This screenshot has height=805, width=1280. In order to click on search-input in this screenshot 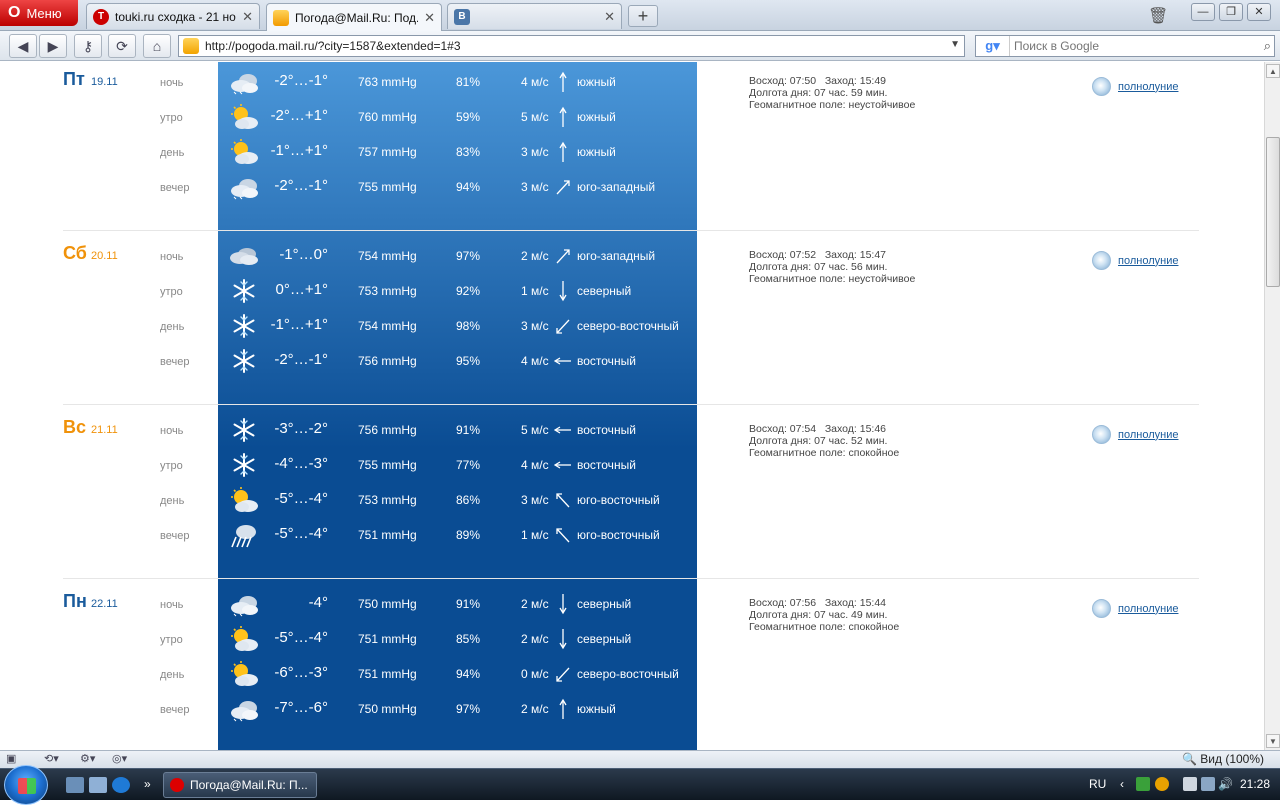, I will do `click(1124, 46)`.